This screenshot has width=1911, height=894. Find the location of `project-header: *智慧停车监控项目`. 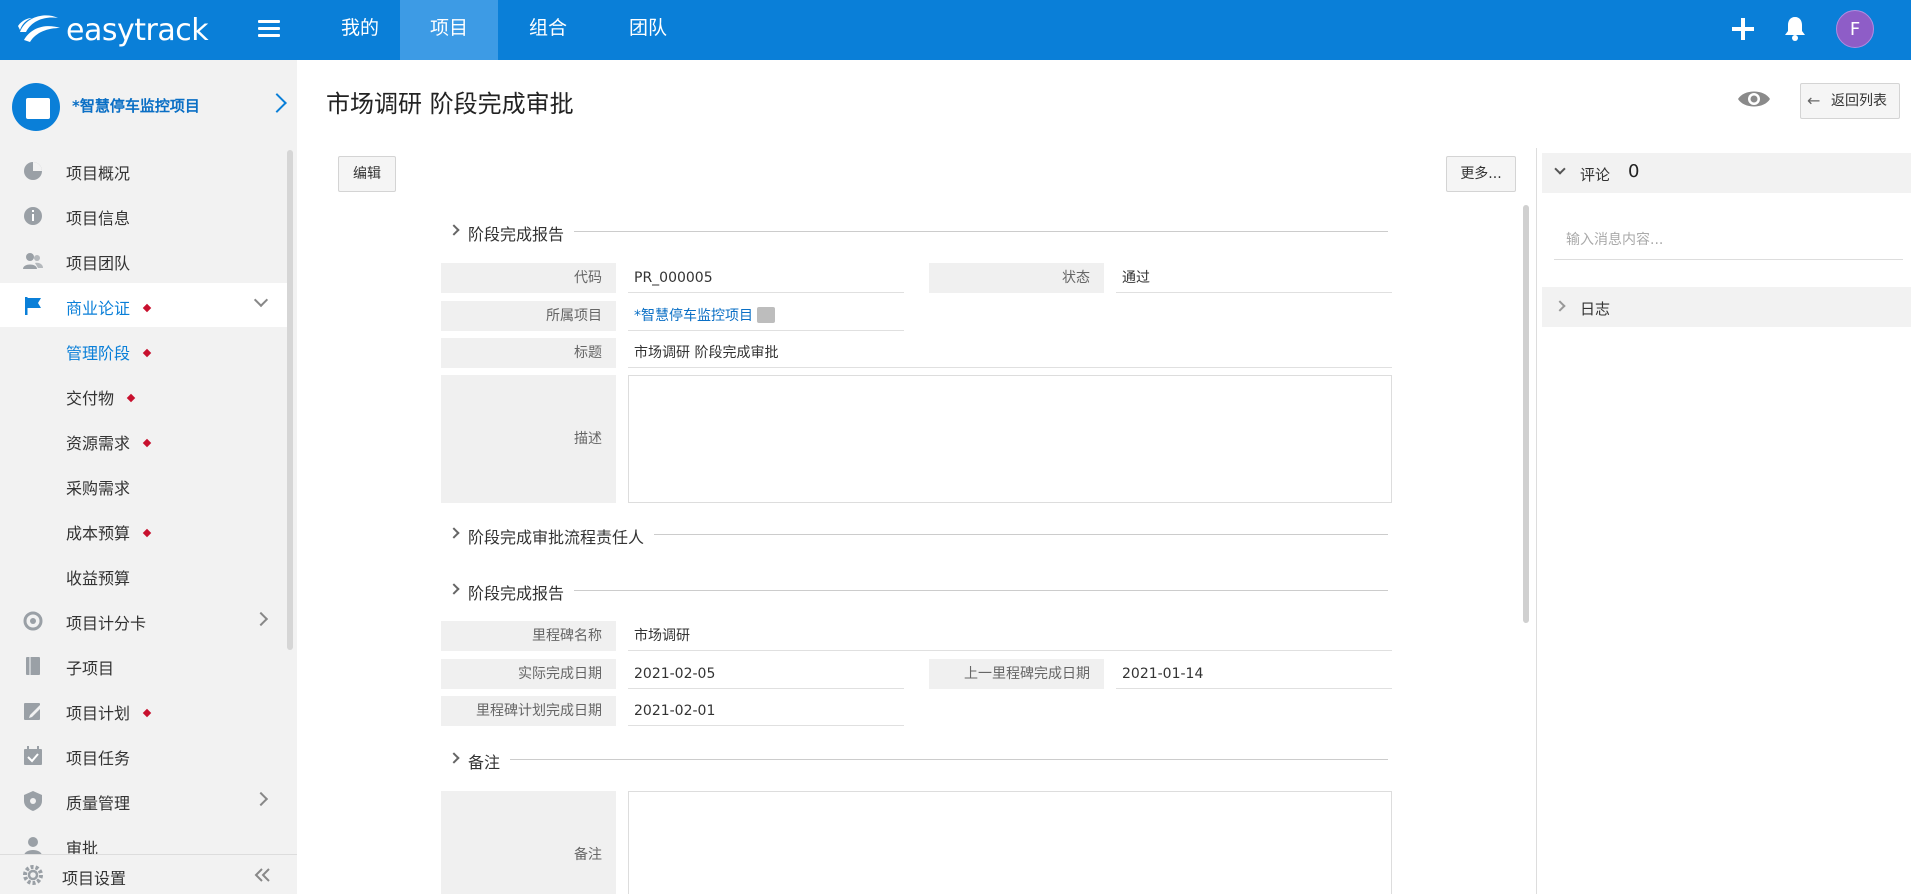

project-header: *智慧停车监控项目 is located at coordinates (148, 104).